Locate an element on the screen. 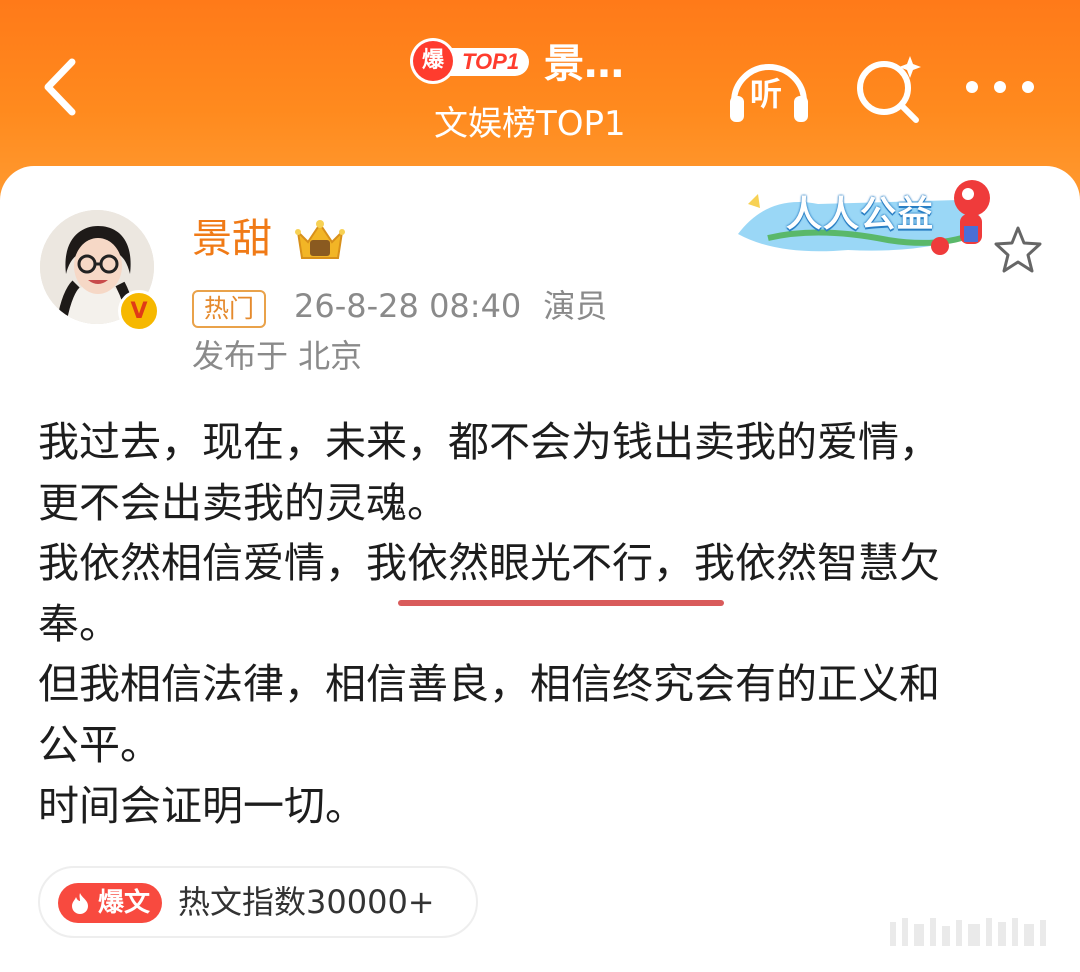 Image resolution: width=1080 pixels, height=972 pixels. topic-subtitle: 文娱榜TOP1 is located at coordinates (530, 124).